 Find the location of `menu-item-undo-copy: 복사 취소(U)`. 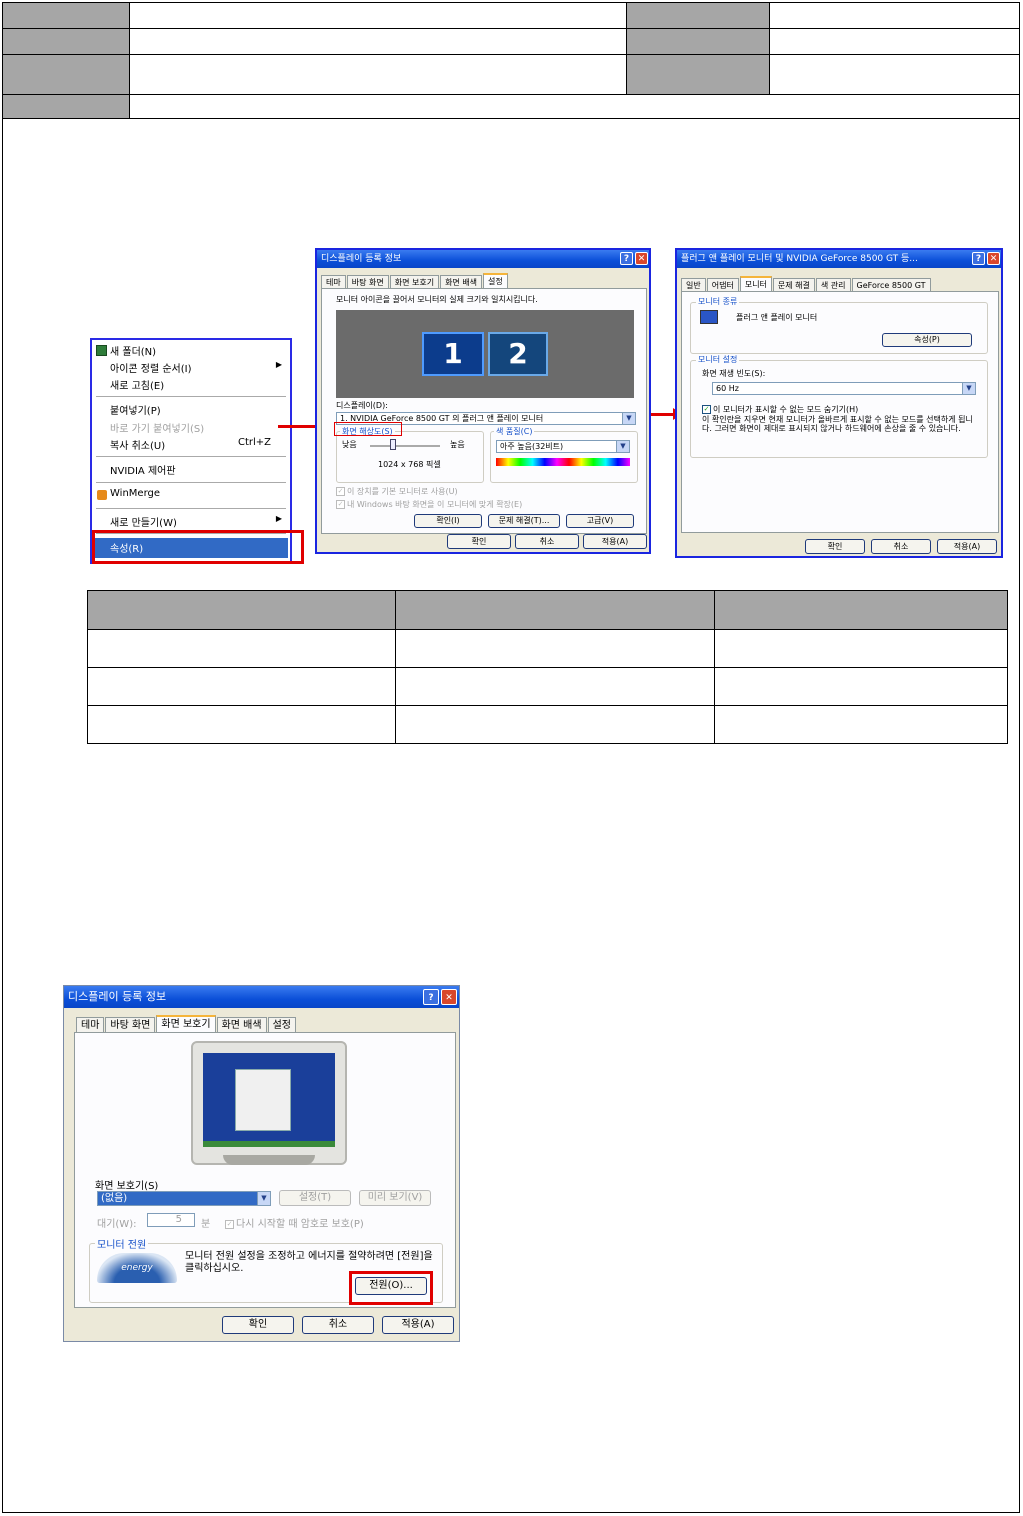

menu-item-undo-copy: 복사 취소(U) is located at coordinates (137, 444).